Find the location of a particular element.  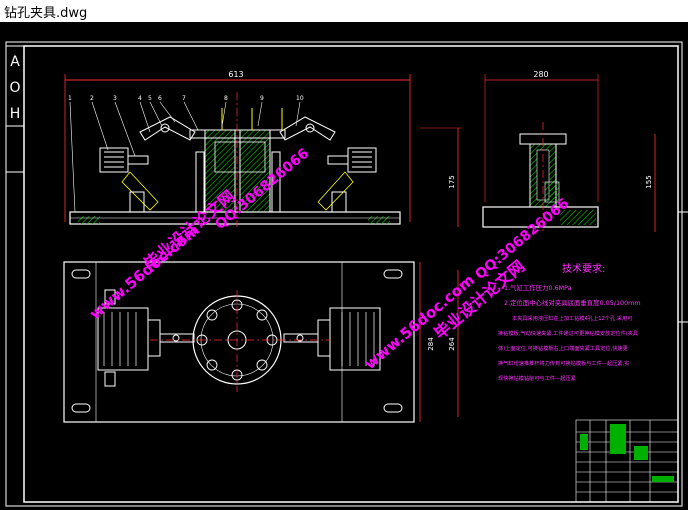

part-label-1: 1 is located at coordinates (70, 98).